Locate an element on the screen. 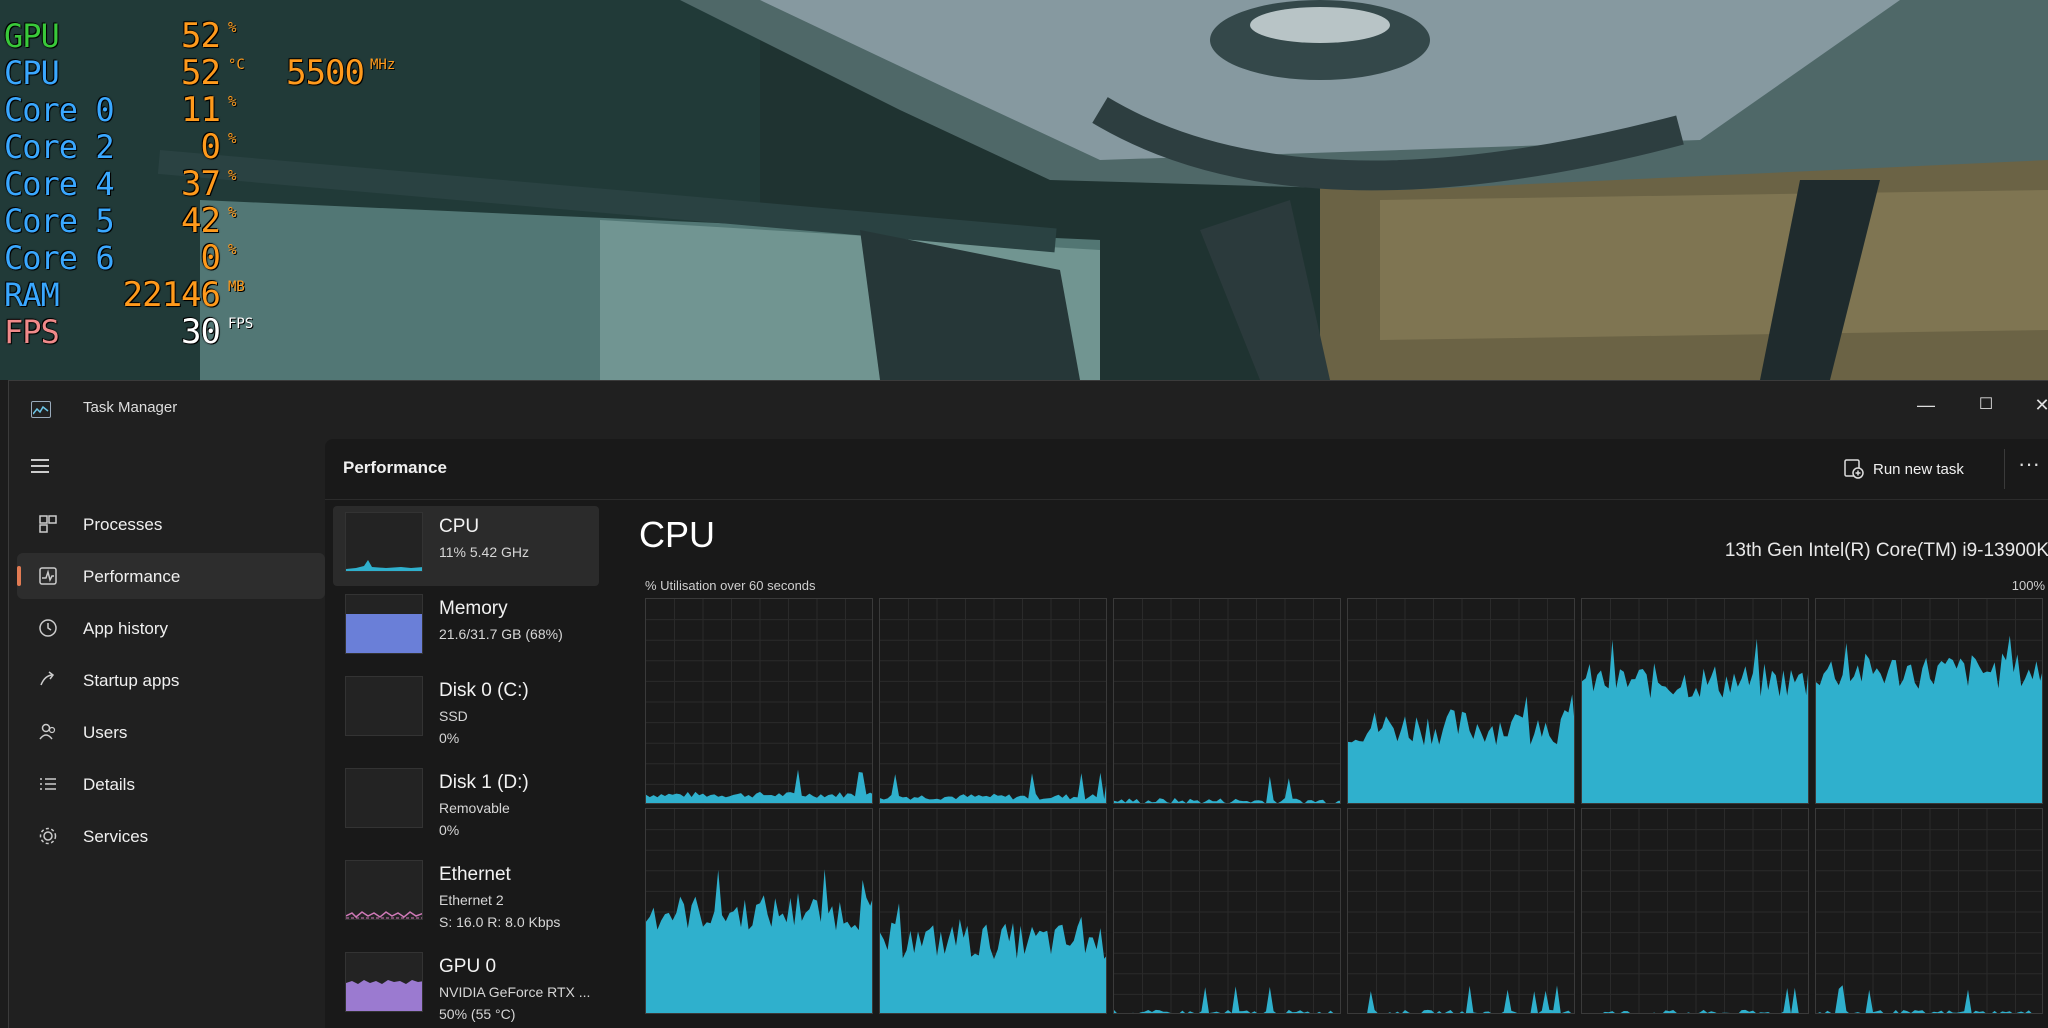 The image size is (2048, 1028). osd-row-core0: Core 0 11 % is located at coordinates (234, 110).